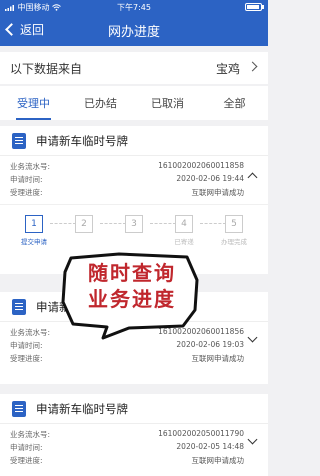 The image size is (320, 476). I want to click on step-number: 2, so click(84, 224).